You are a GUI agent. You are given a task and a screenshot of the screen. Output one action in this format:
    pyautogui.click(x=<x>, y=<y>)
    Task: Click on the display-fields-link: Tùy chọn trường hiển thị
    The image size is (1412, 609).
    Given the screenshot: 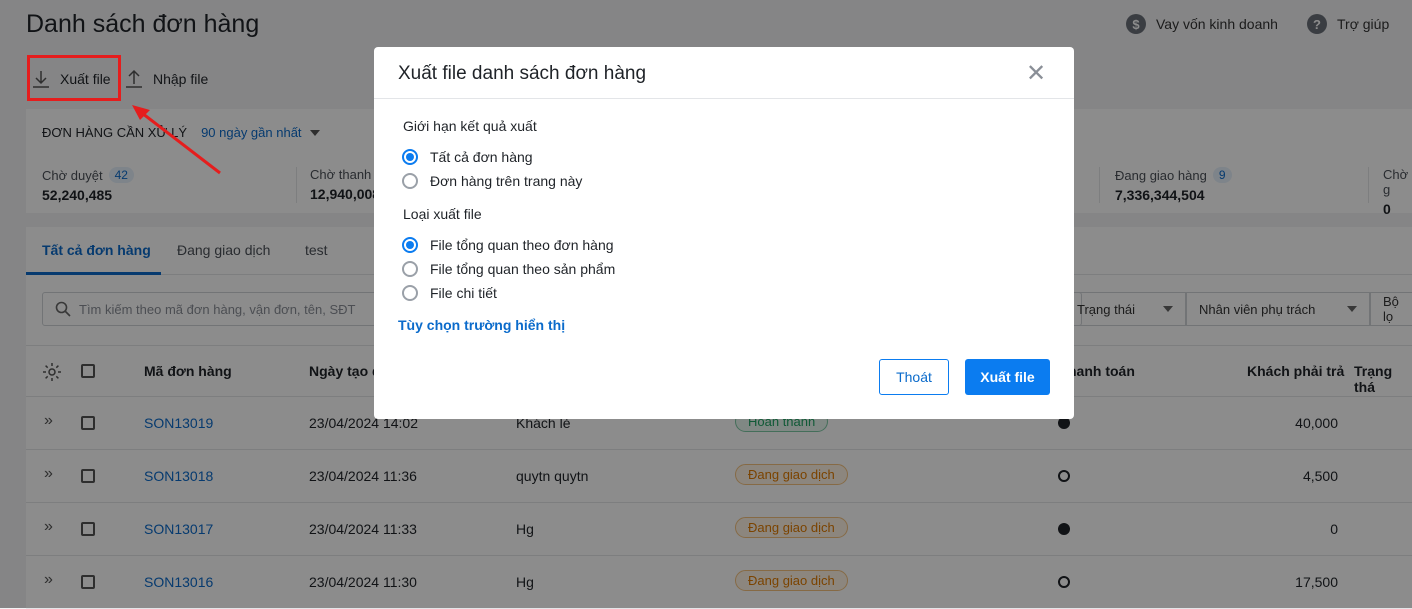 What is the action you would take?
    pyautogui.click(x=481, y=325)
    